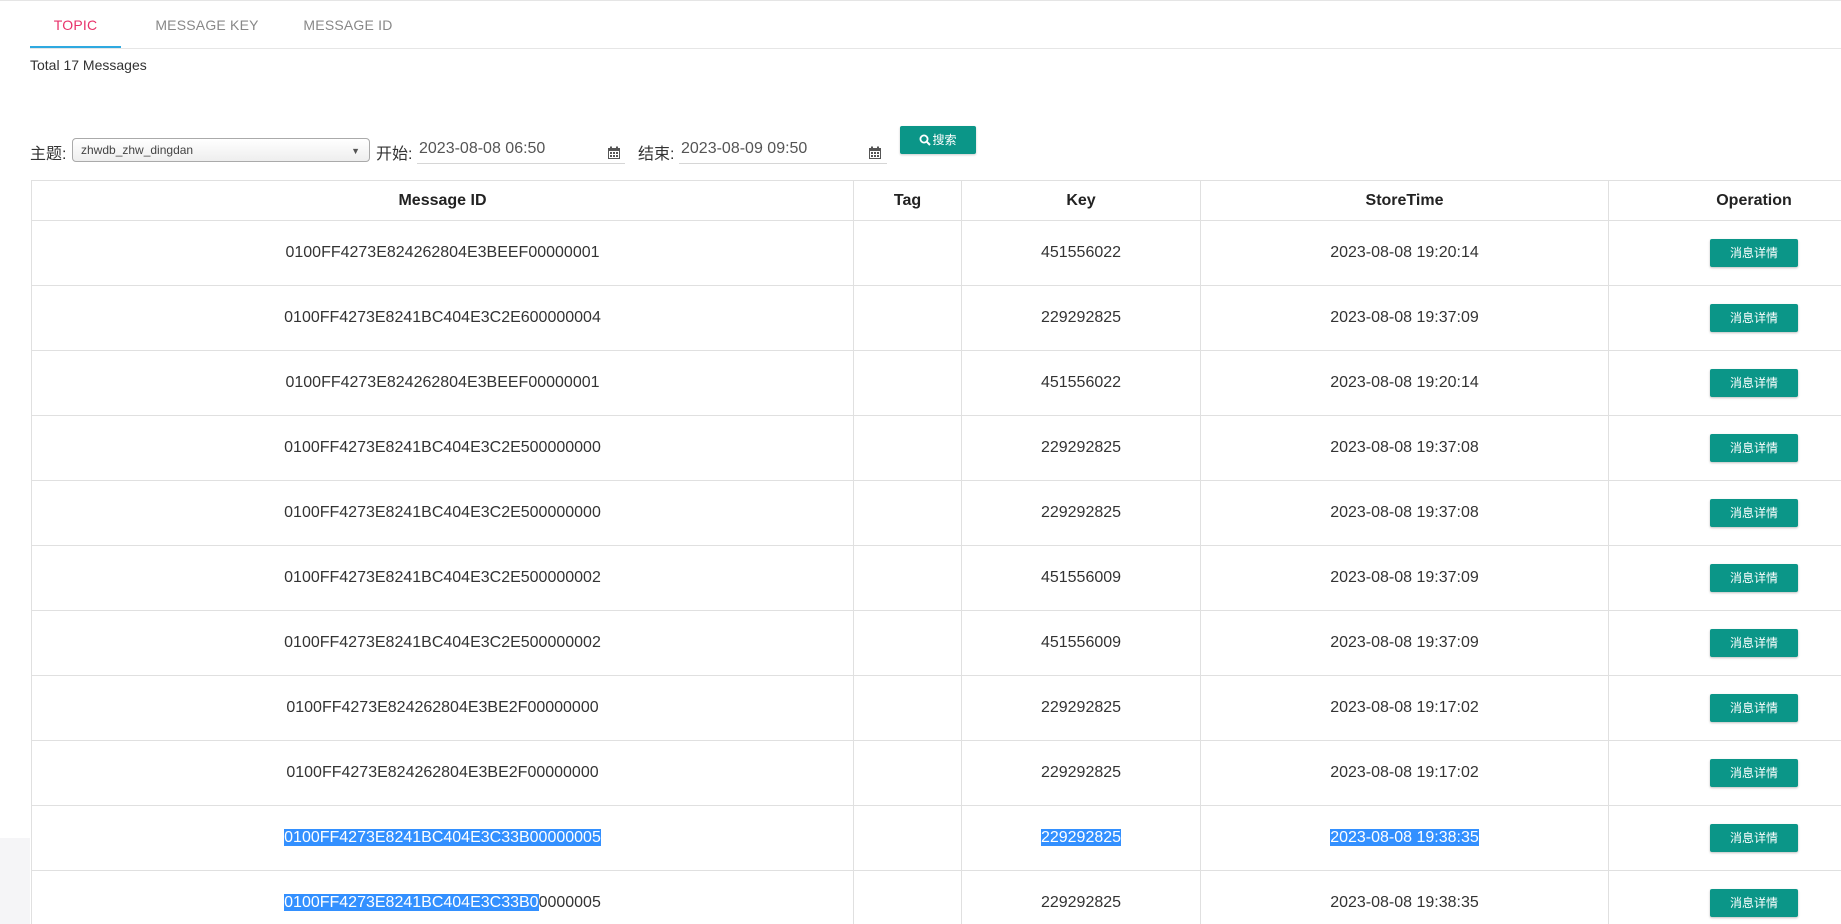 Image resolution: width=1841 pixels, height=924 pixels. What do you see at coordinates (521, 150) in the screenshot?
I see `start-date-input: 2023-08-08 06:50` at bounding box center [521, 150].